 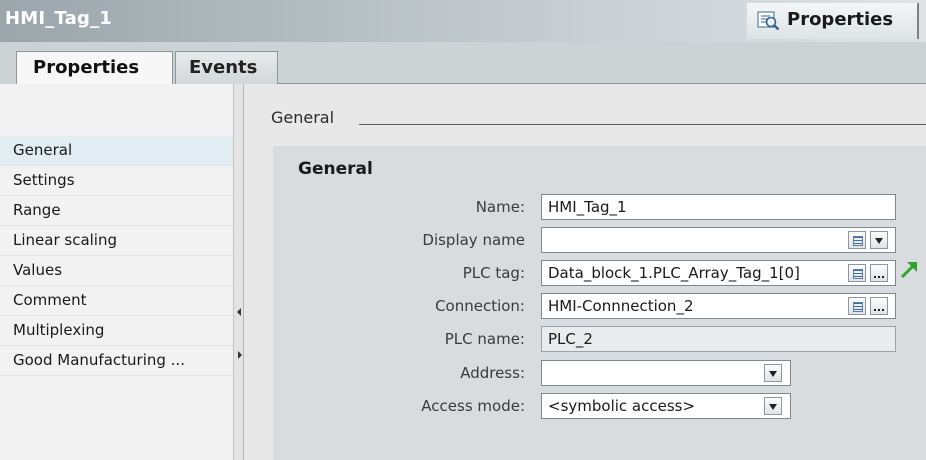 What do you see at coordinates (116, 241) in the screenshot?
I see `sidebar-item-linear-scaling: Linear scaling` at bounding box center [116, 241].